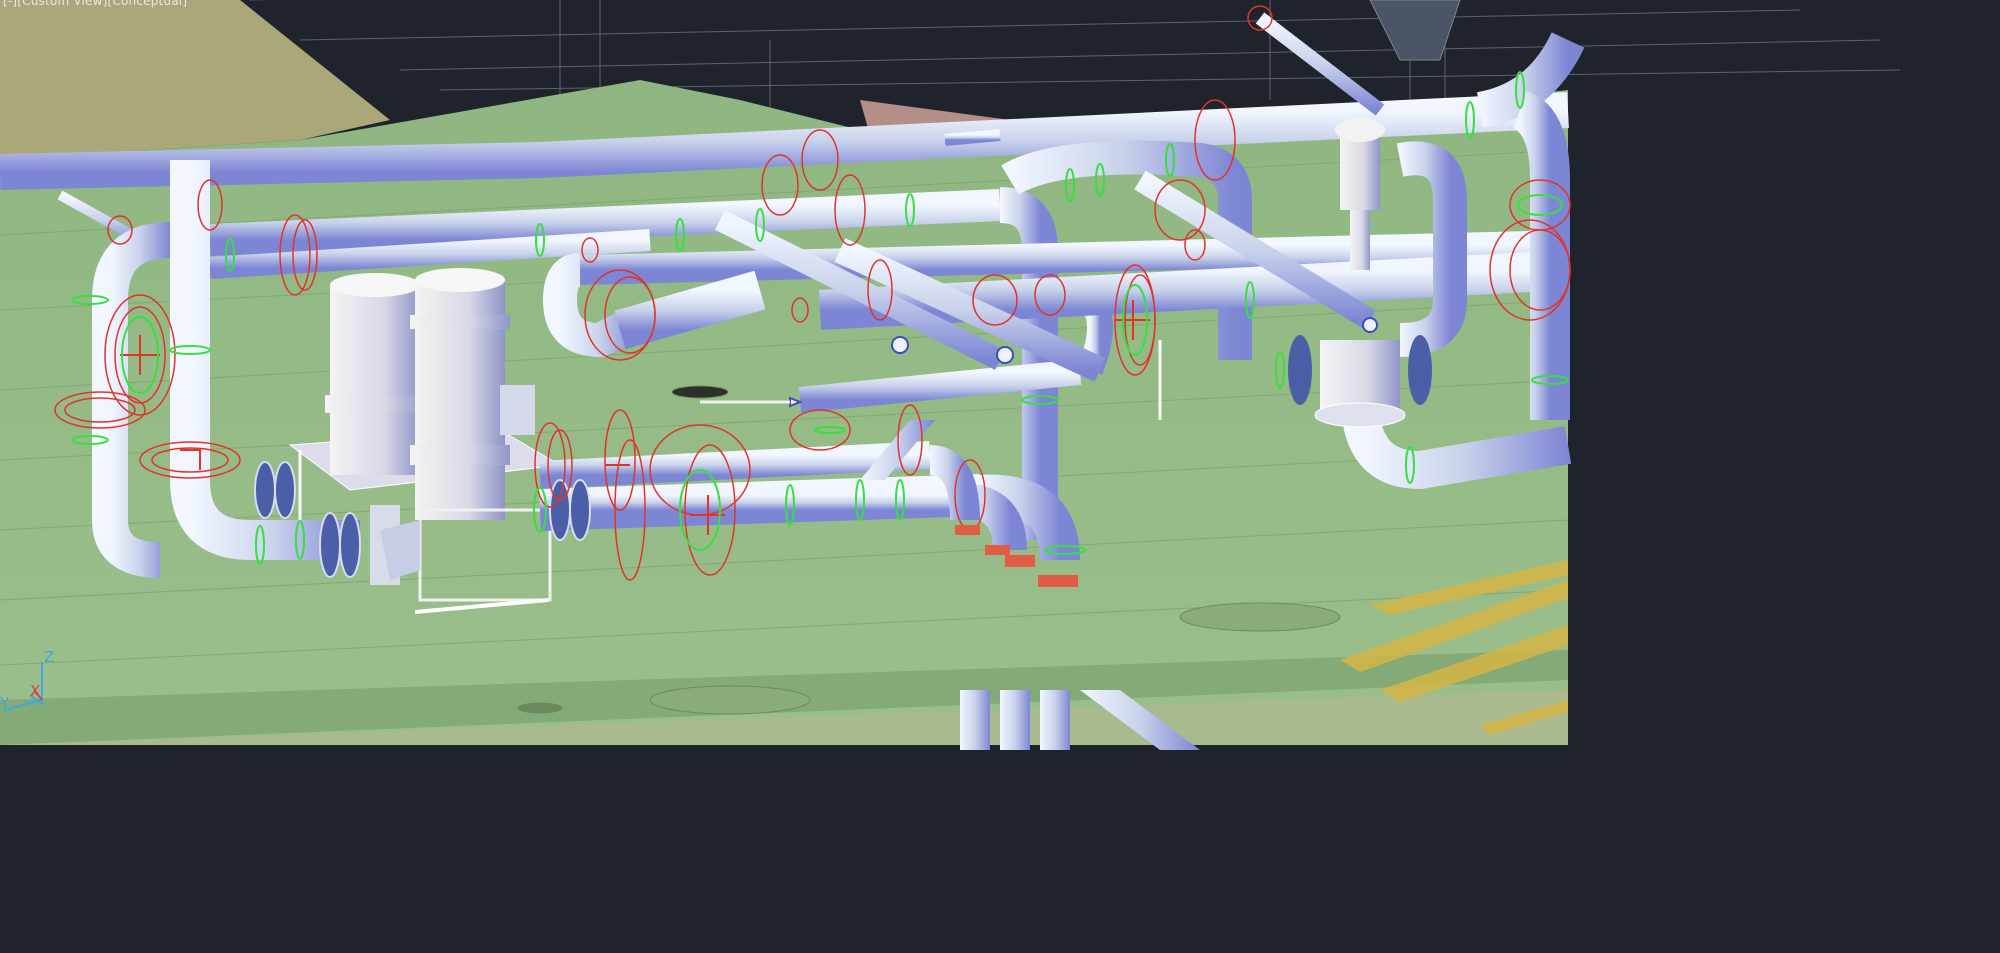 This screenshot has height=953, width=2000. Describe the element at coordinates (95, 4) in the screenshot. I see `viewport-controls-label: [-][Custom View][Conceptual]` at that location.